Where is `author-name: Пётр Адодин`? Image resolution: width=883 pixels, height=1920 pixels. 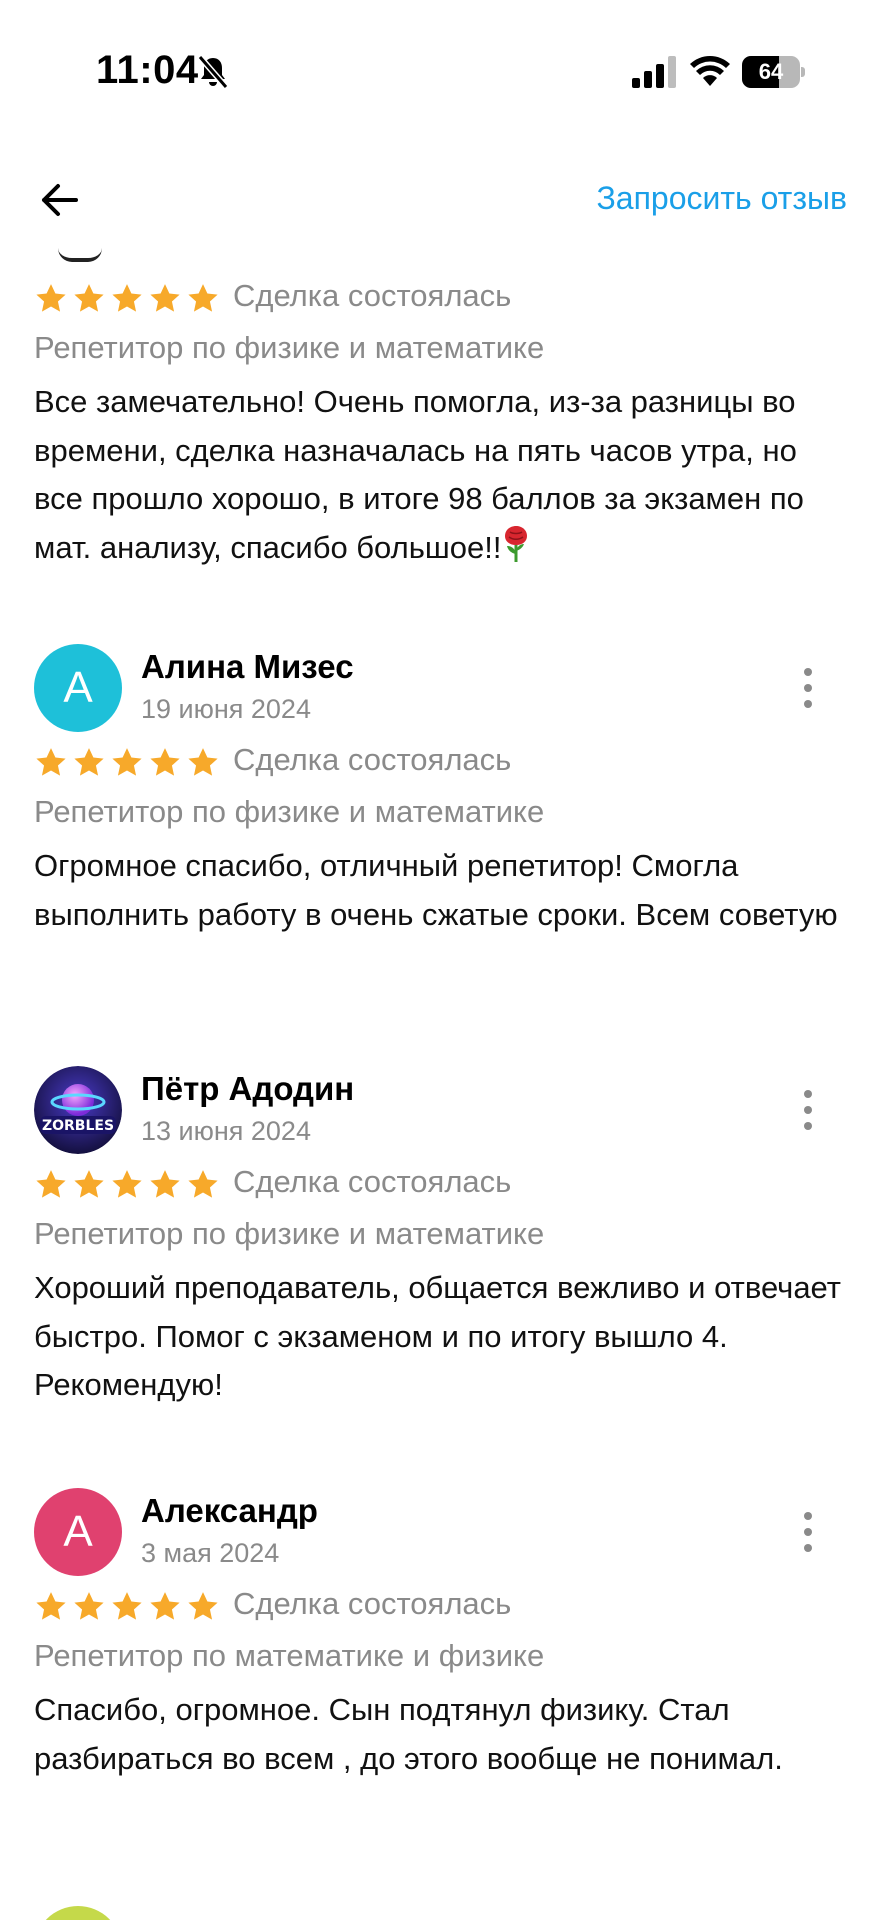 author-name: Пётр Адодин is located at coordinates (247, 1089).